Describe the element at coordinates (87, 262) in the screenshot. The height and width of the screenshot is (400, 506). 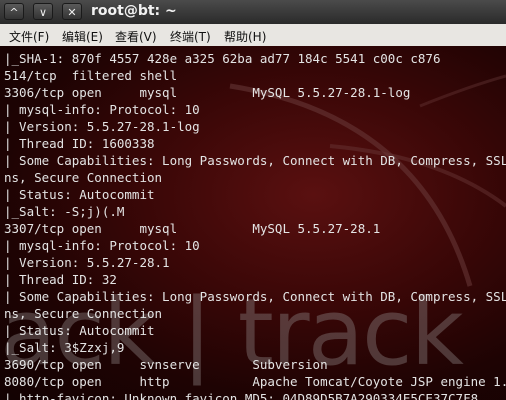
I see `terminal-line: | Version: 5.5.27-28.1` at that location.